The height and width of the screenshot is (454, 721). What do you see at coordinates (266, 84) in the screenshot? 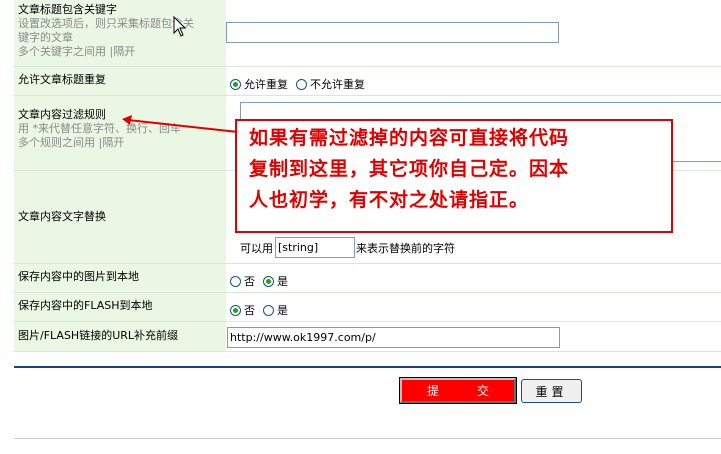
I see `radio-label: 允许重复` at bounding box center [266, 84].